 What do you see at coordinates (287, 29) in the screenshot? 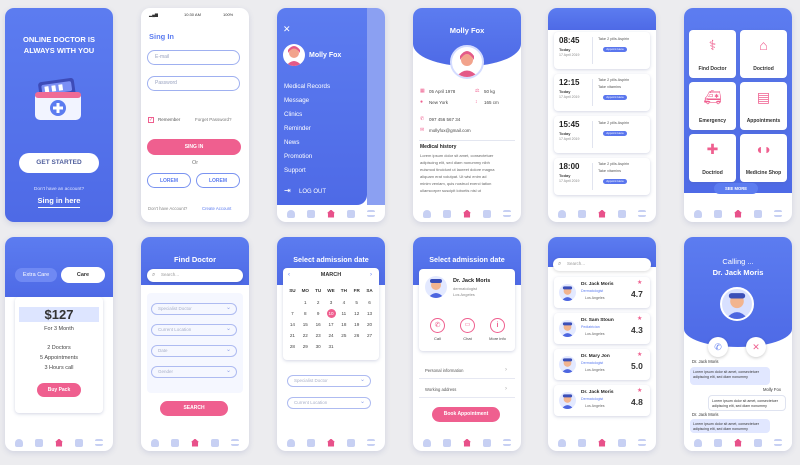
I see `close-icon: ✕` at bounding box center [287, 29].